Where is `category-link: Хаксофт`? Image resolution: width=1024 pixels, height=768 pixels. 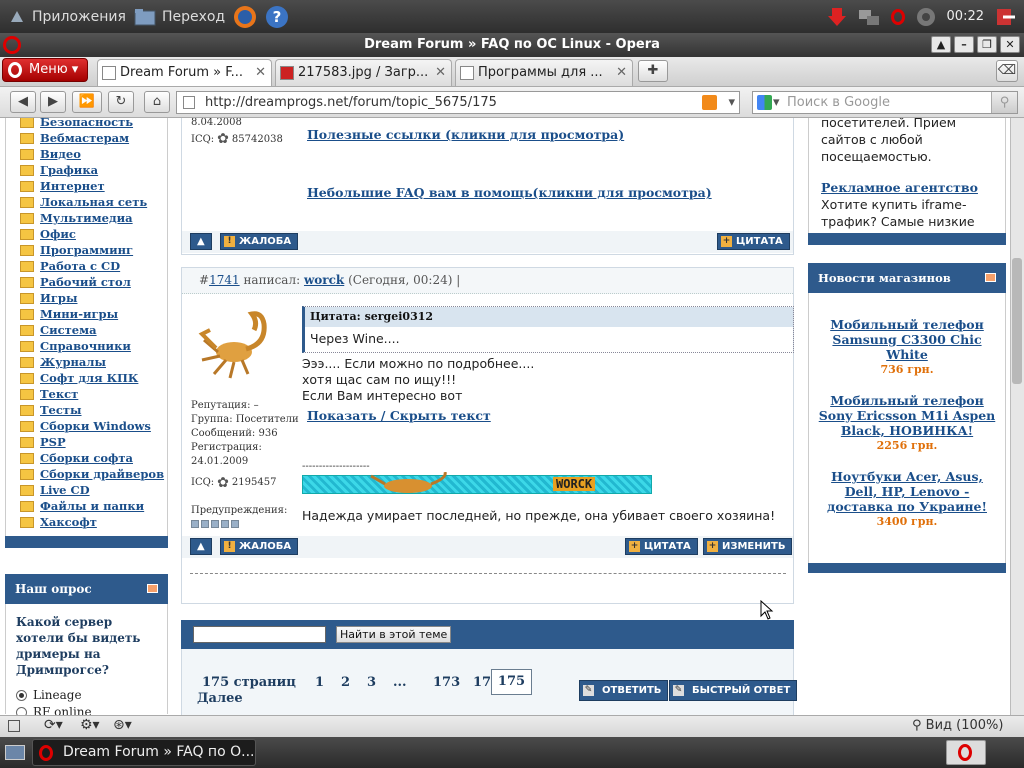 category-link: Хаксофт is located at coordinates (93, 522).